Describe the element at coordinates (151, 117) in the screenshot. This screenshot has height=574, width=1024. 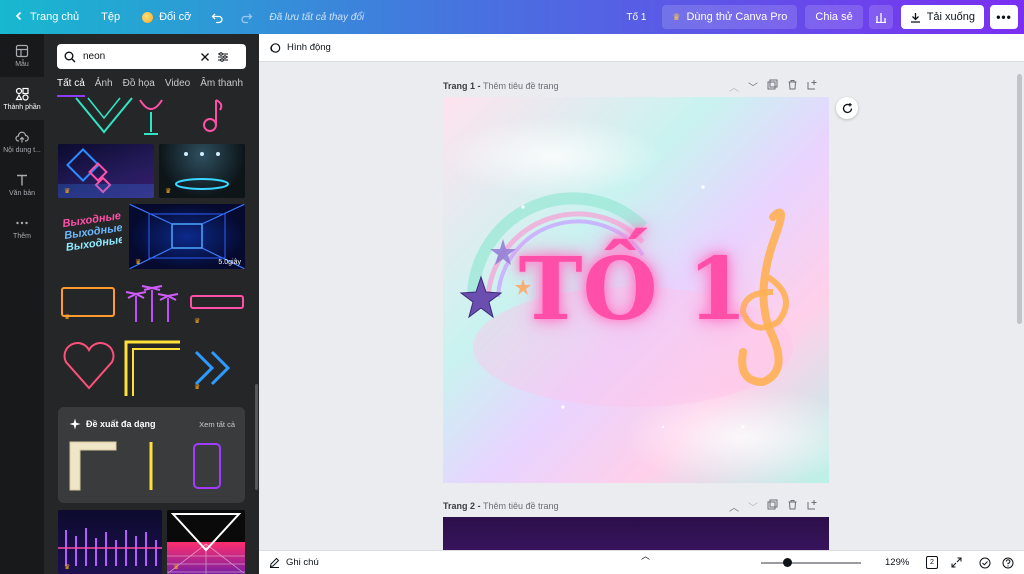
I see `neon-cocktail-graphic` at that location.